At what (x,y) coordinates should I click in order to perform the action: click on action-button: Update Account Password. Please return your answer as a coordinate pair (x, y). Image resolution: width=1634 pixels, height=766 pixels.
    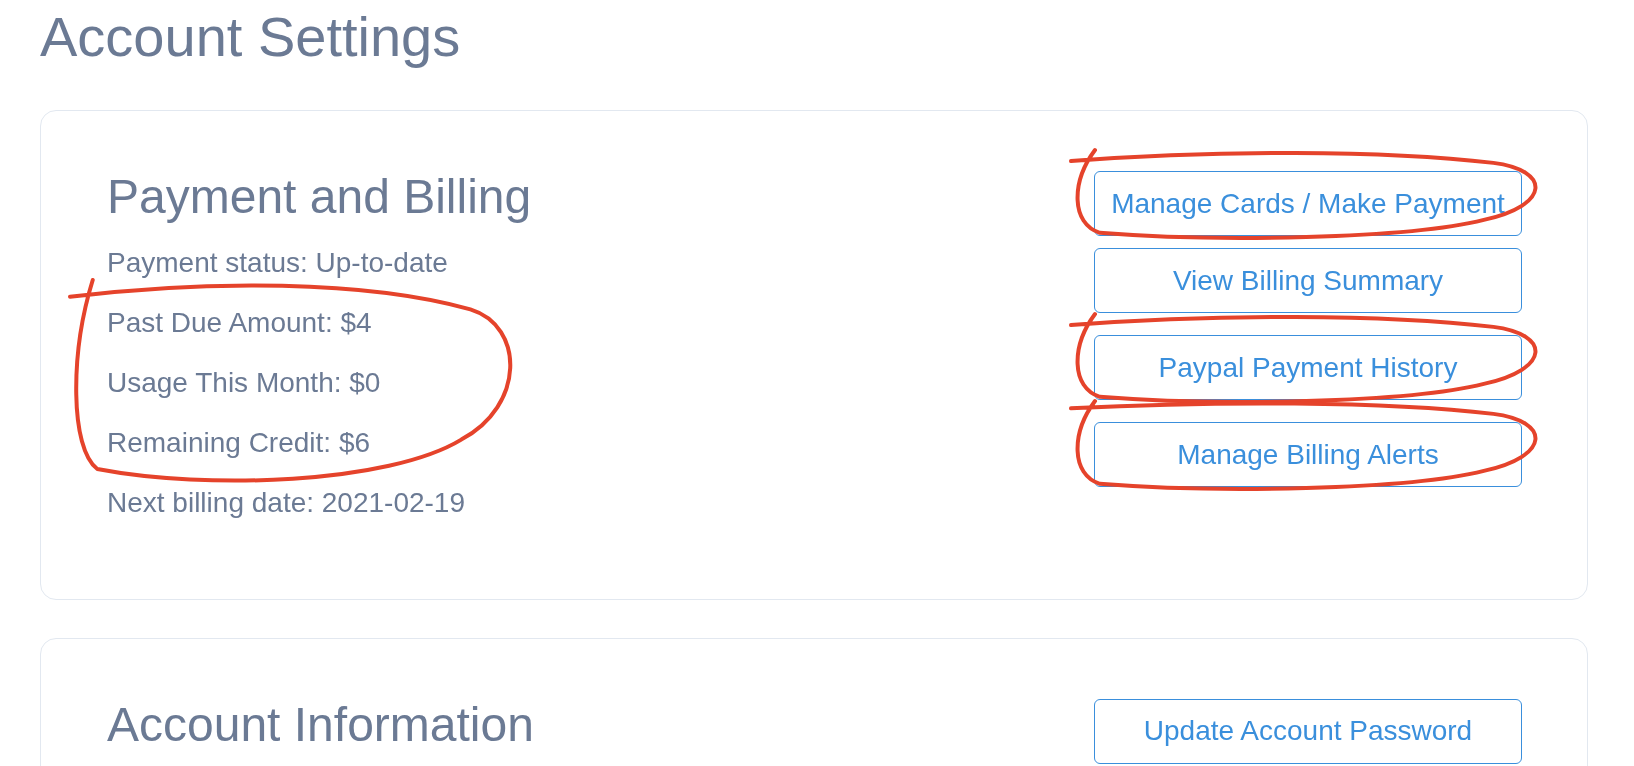
    Looking at the image, I should click on (1308, 731).